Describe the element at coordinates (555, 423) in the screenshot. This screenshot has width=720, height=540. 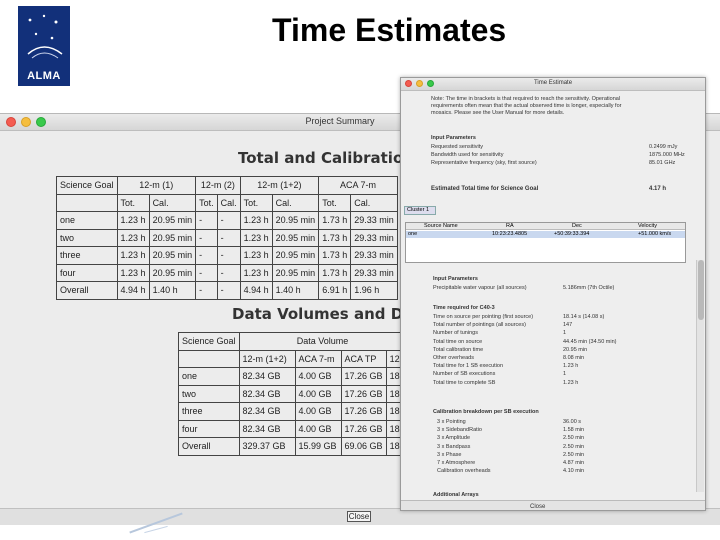
I see `list-item: 3 x Pointing 36.00 s` at that location.